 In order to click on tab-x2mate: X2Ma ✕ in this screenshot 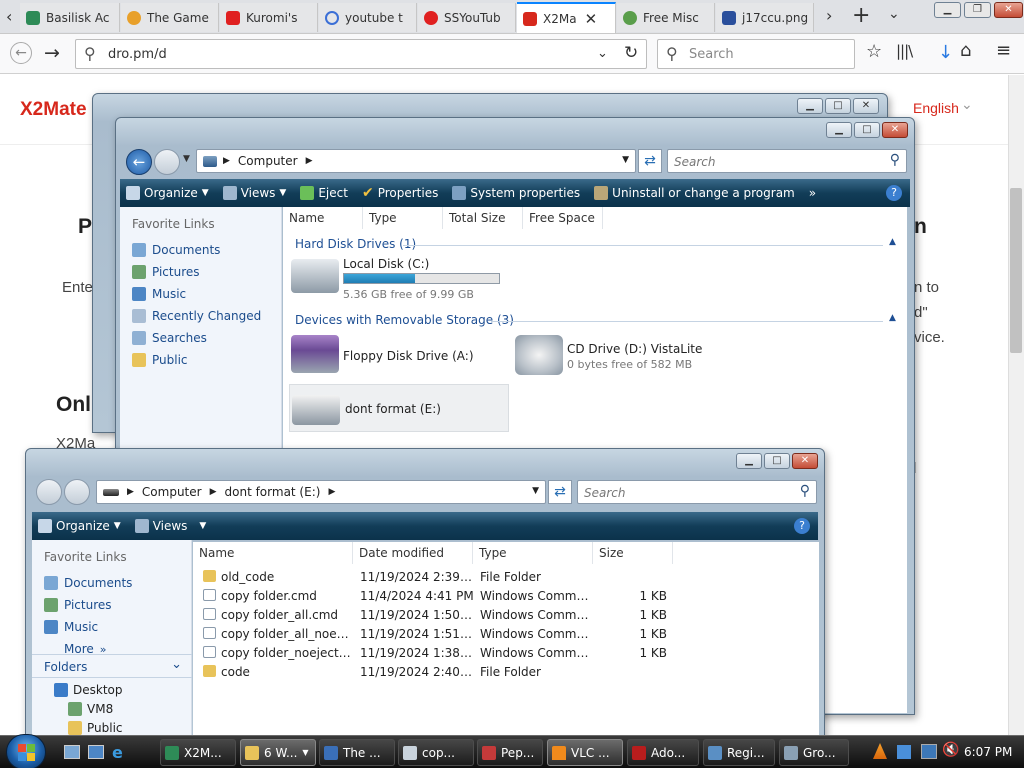, I will do `click(566, 17)`.